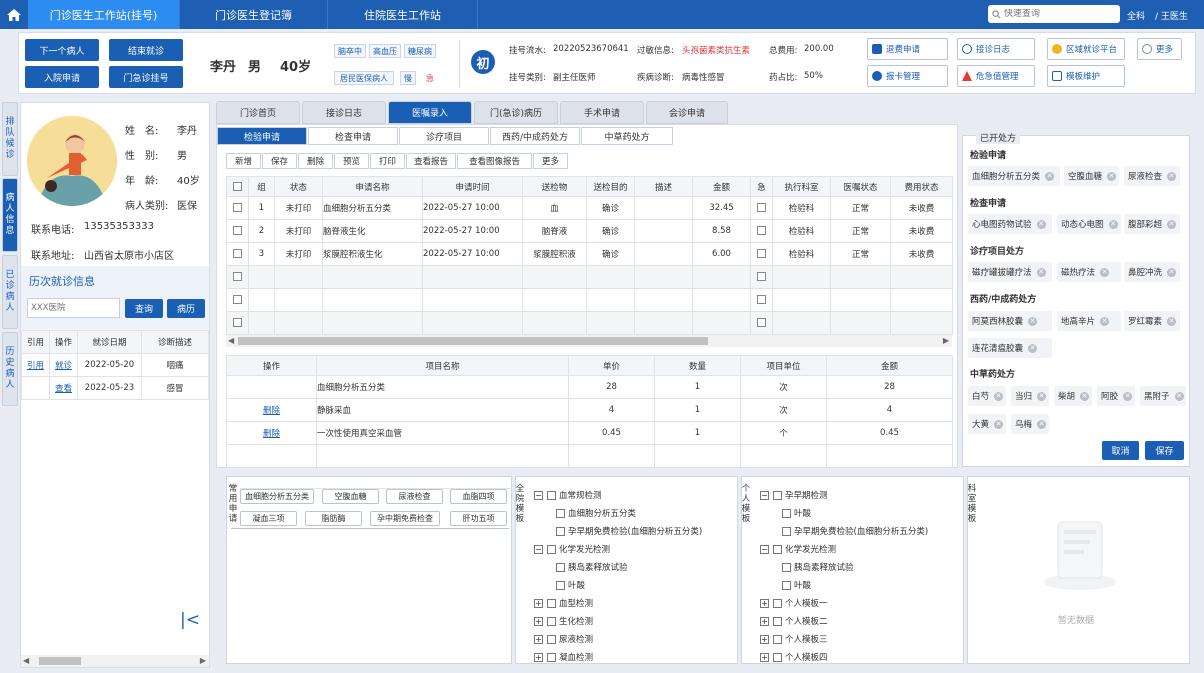 The width and height of the screenshot is (1204, 673). I want to click on tree-node: − 血常规检测, so click(618, 495).